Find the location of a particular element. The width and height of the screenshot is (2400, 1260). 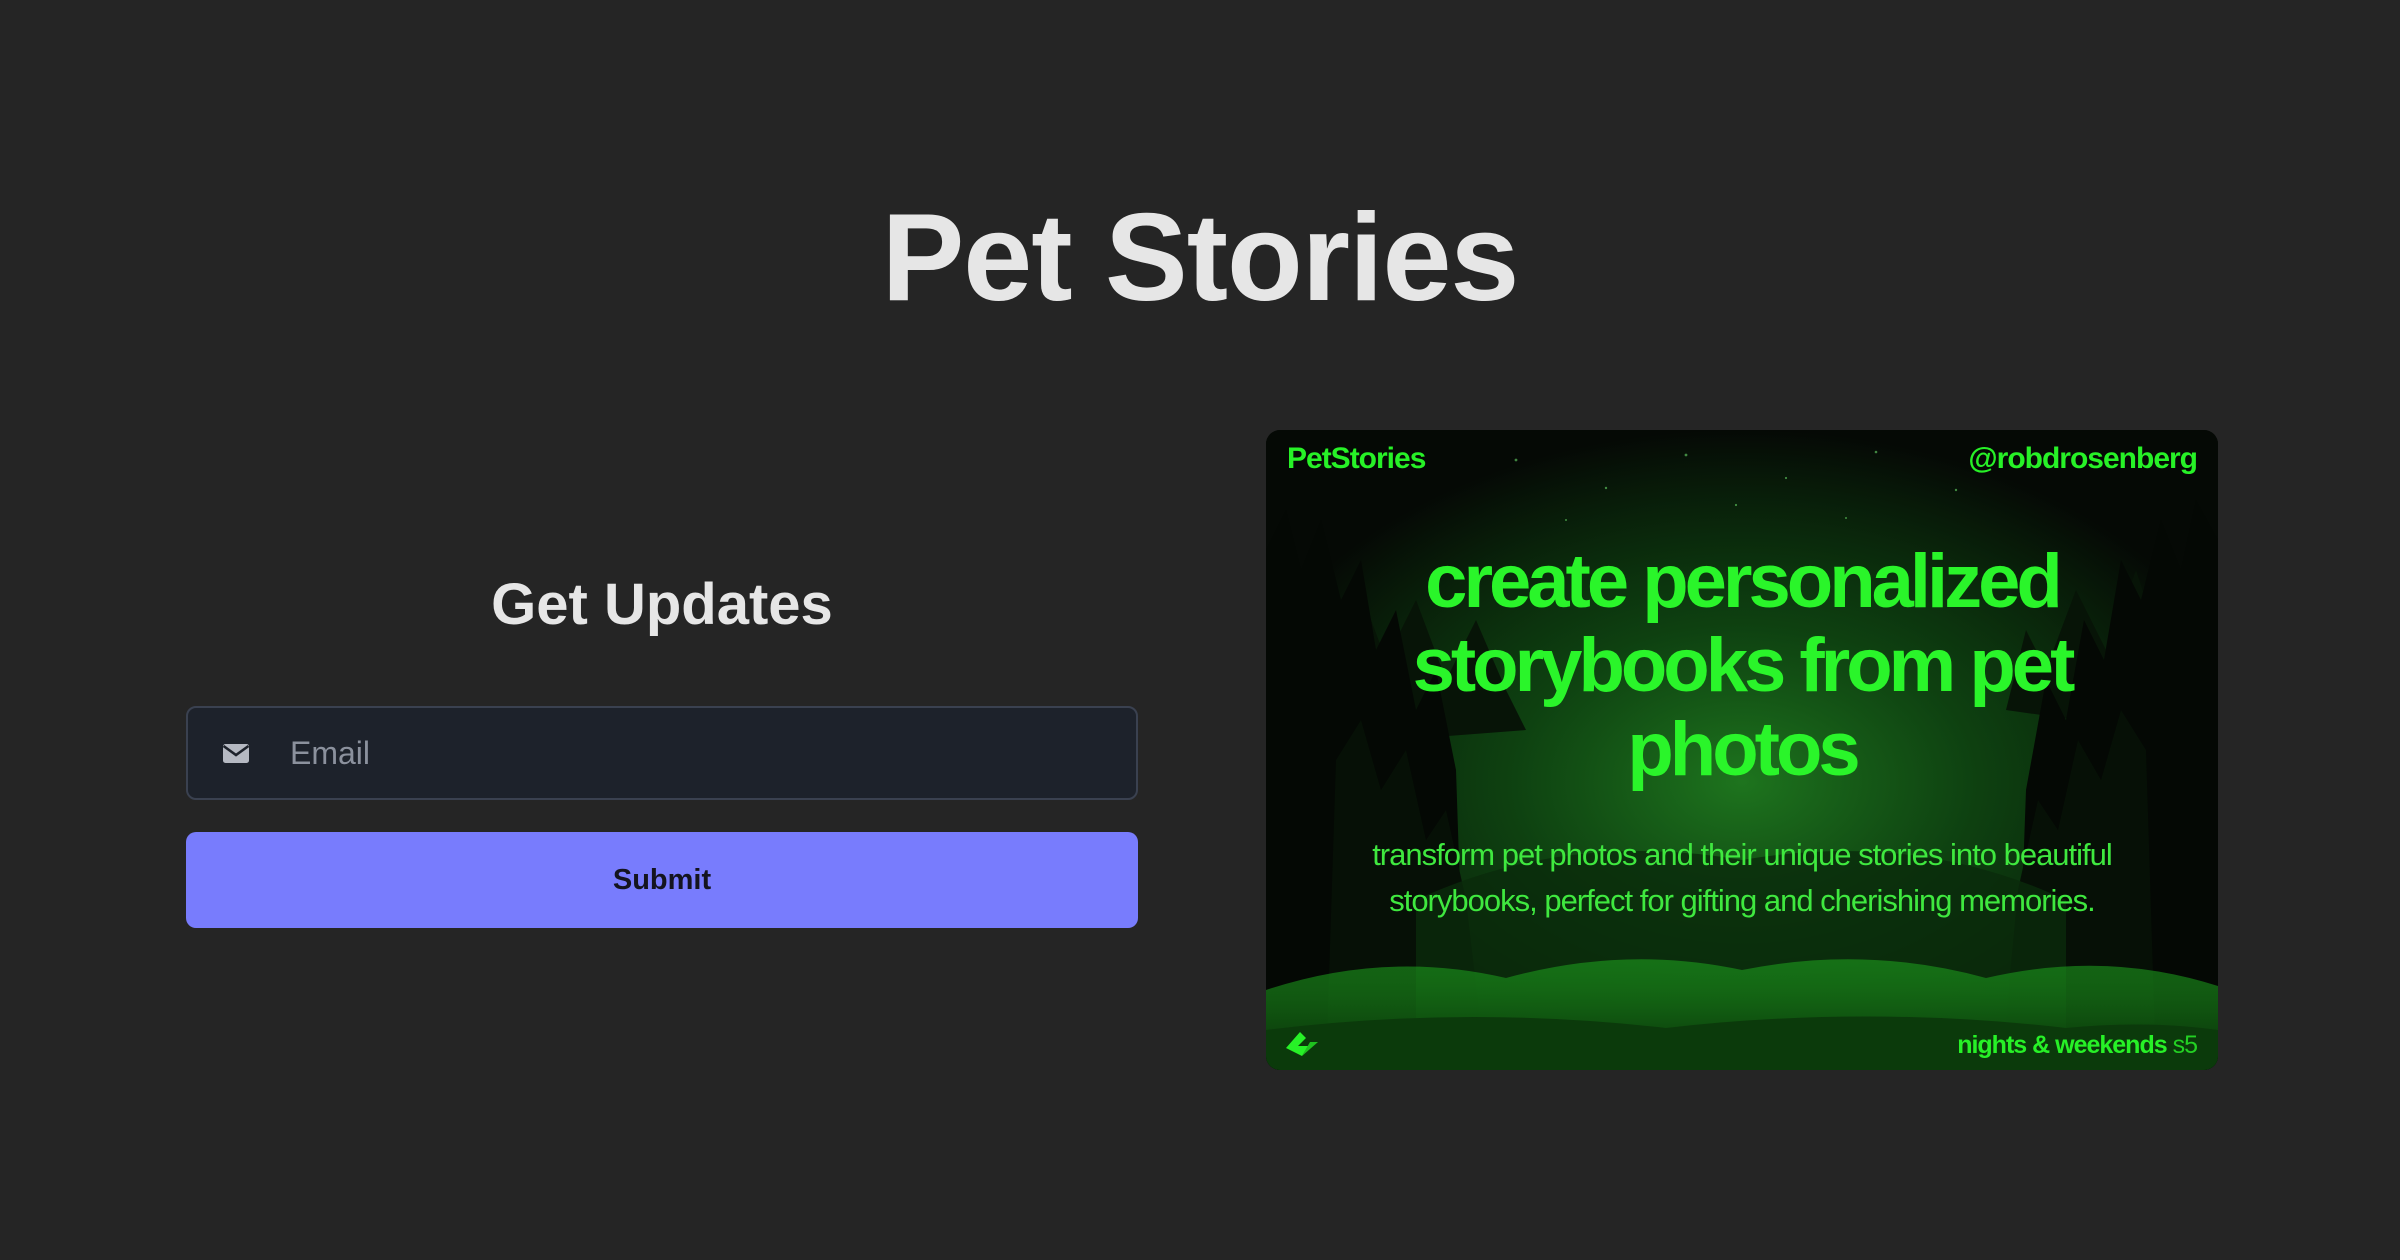

buildspace-logo-icon is located at coordinates (1302, 1044).